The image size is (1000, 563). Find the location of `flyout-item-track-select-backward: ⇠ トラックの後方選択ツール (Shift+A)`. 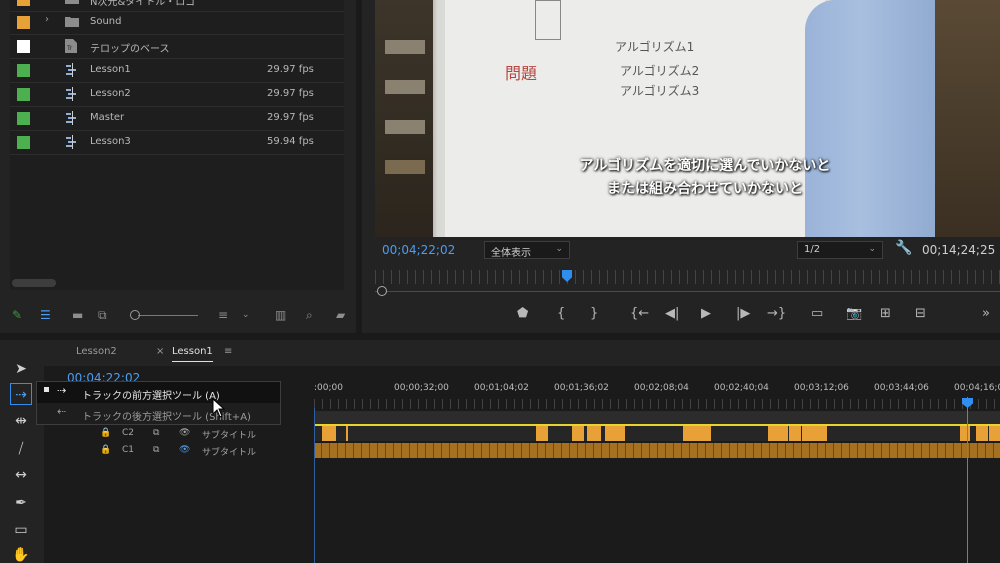

flyout-item-track-select-backward: ⇠ トラックの後方選択ツール (Shift+A) is located at coordinates (158, 413).